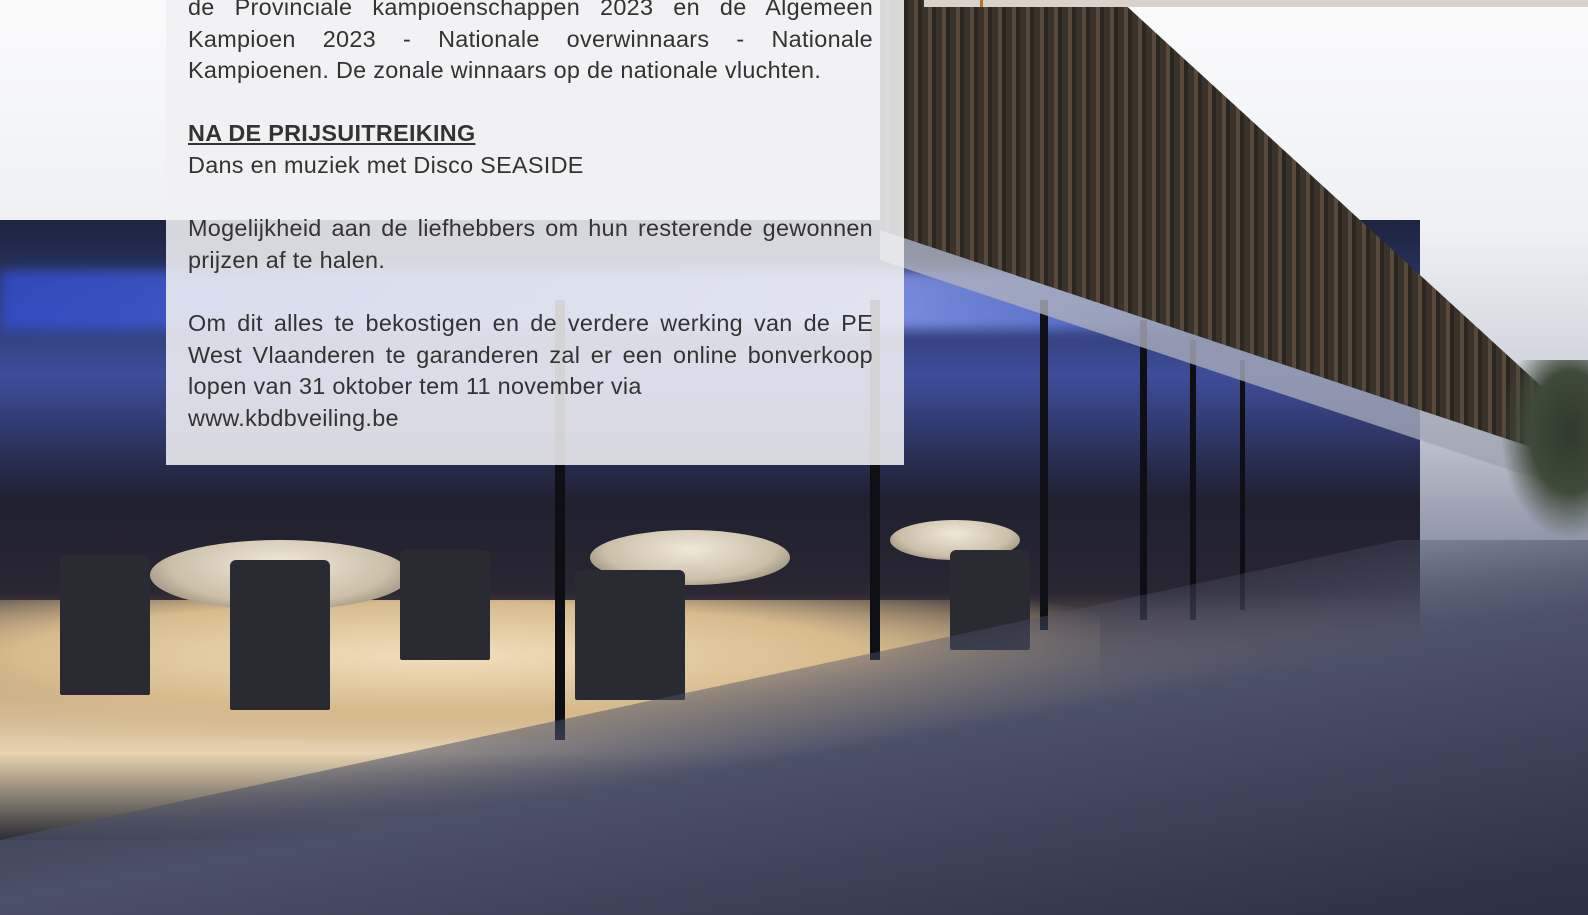 This screenshot has height=915, width=1588. Describe the element at coordinates (530, 419) in the screenshot. I see `website-link: www.kbdbveiling.be` at that location.